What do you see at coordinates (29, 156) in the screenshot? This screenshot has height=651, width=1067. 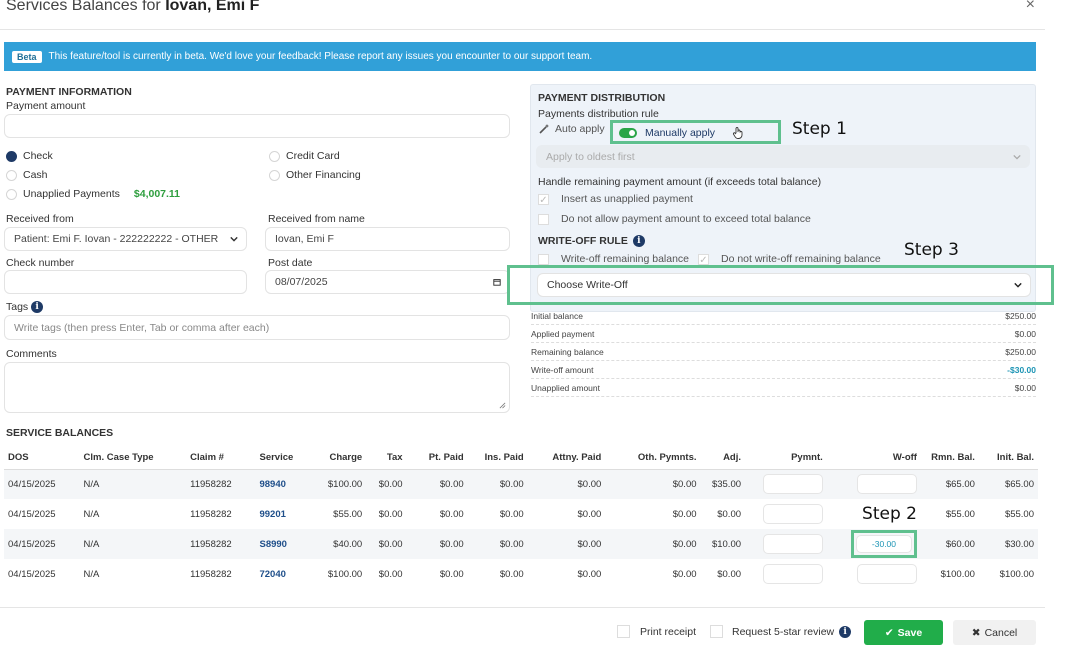 I see `method-check: Check` at bounding box center [29, 156].